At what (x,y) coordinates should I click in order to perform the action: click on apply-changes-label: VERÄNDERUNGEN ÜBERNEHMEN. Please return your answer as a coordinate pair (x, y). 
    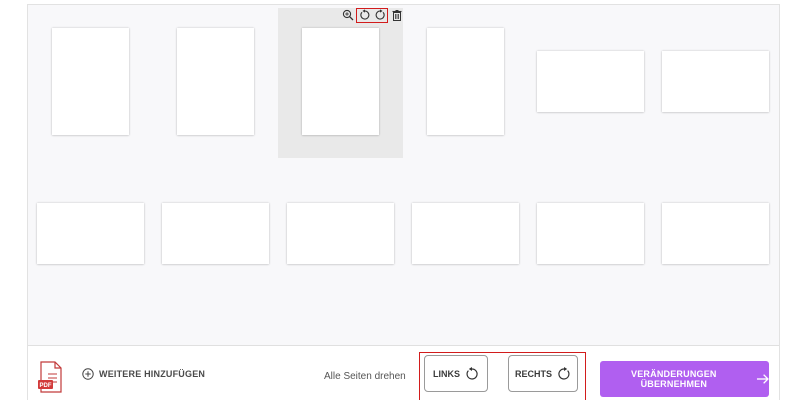
    Looking at the image, I should click on (674, 379).